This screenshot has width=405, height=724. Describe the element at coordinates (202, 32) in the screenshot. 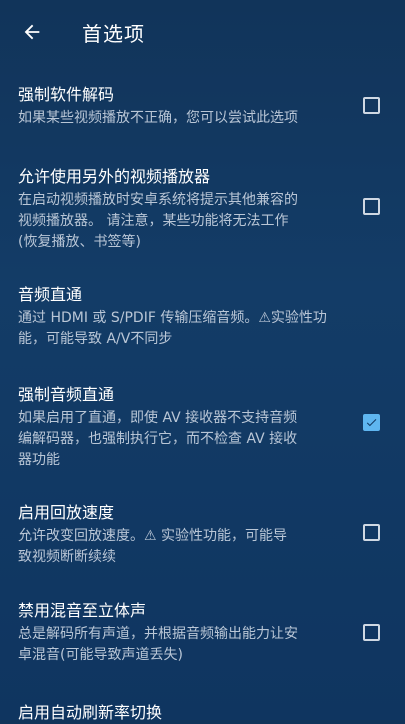

I see `toolbar: 首选项` at that location.